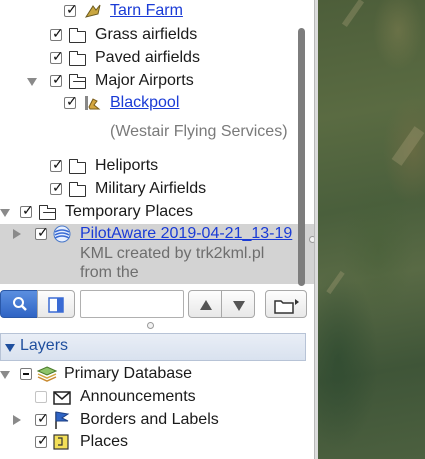 The height and width of the screenshot is (459, 425). I want to click on places-toolbar, so click(157, 306).